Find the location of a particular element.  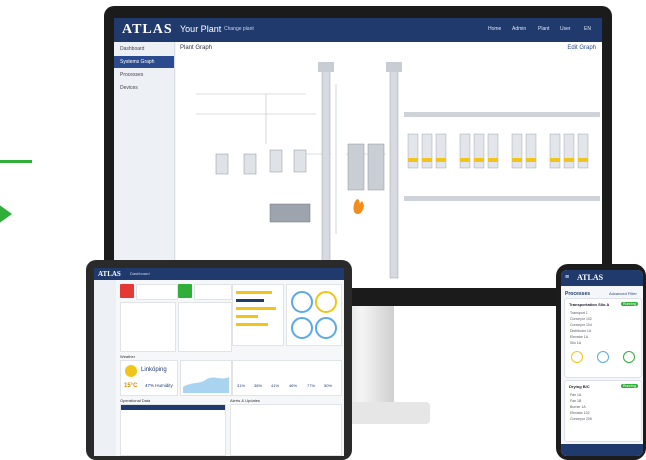

nav-admin: Admin is located at coordinates (519, 29).